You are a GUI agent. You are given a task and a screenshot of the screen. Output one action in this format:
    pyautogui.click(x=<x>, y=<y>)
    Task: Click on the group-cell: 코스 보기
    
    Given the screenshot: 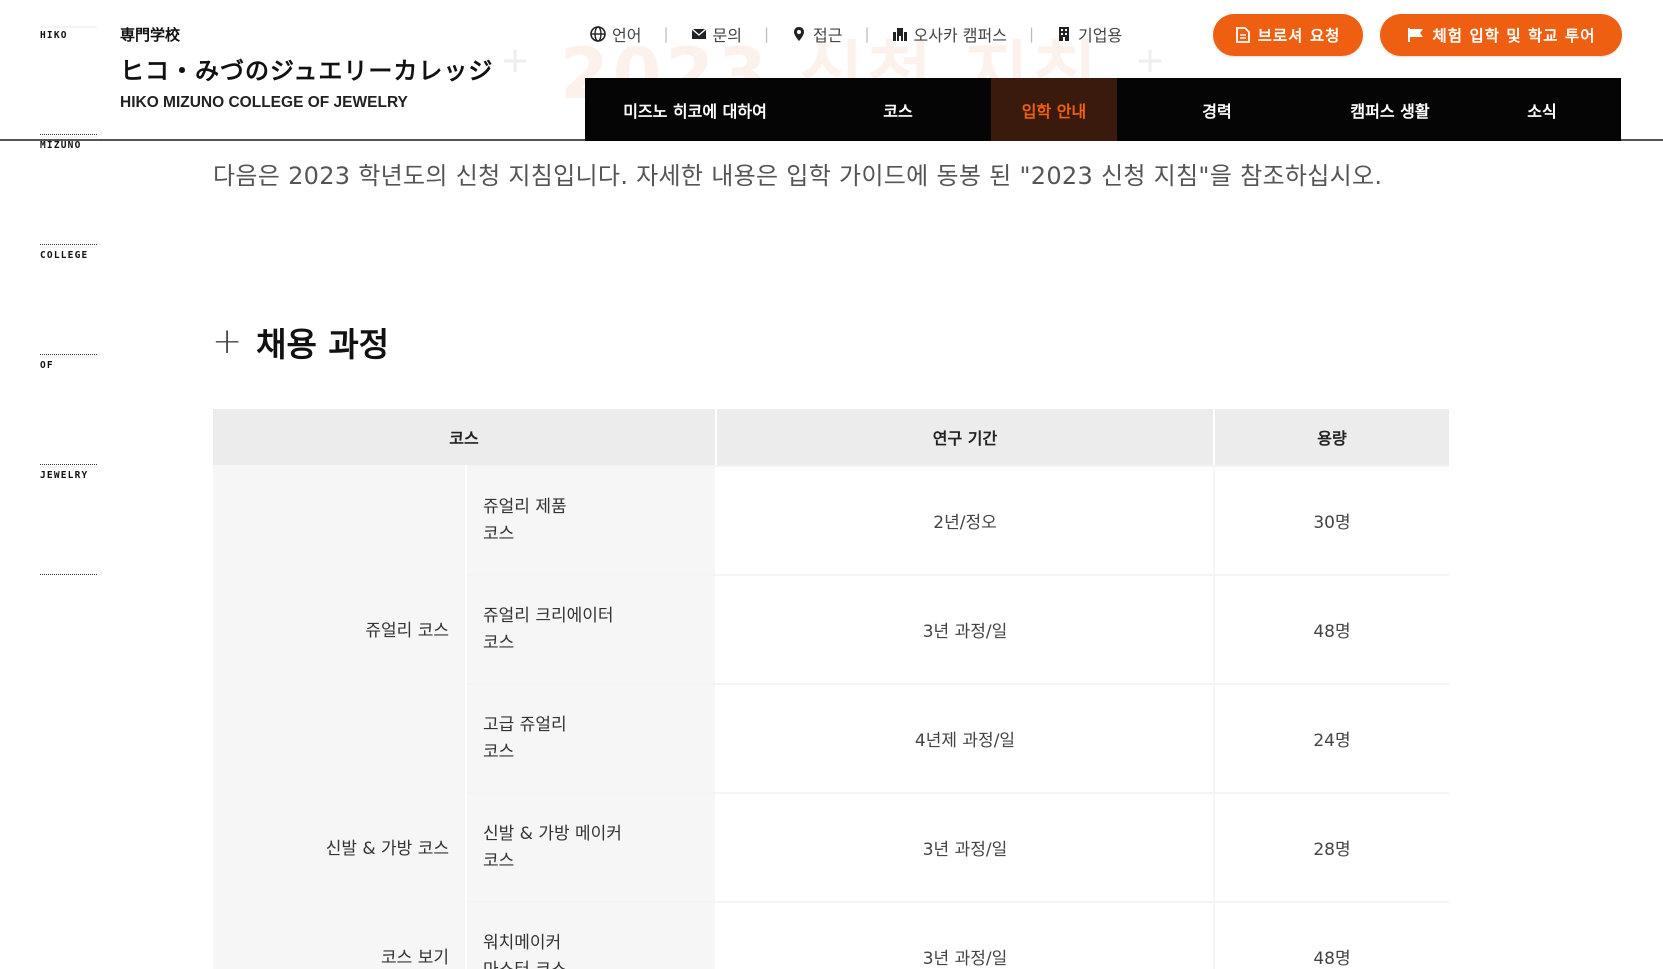 What is the action you would take?
    pyautogui.click(x=340, y=935)
    